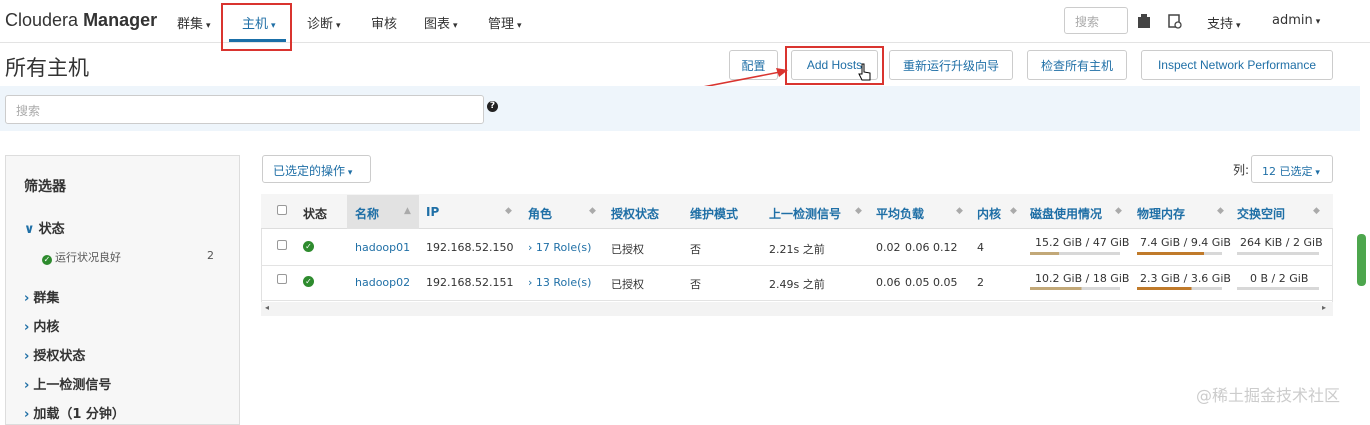 This screenshot has width=1370, height=425. I want to click on host-name-link: hadoop01, so click(382, 247).